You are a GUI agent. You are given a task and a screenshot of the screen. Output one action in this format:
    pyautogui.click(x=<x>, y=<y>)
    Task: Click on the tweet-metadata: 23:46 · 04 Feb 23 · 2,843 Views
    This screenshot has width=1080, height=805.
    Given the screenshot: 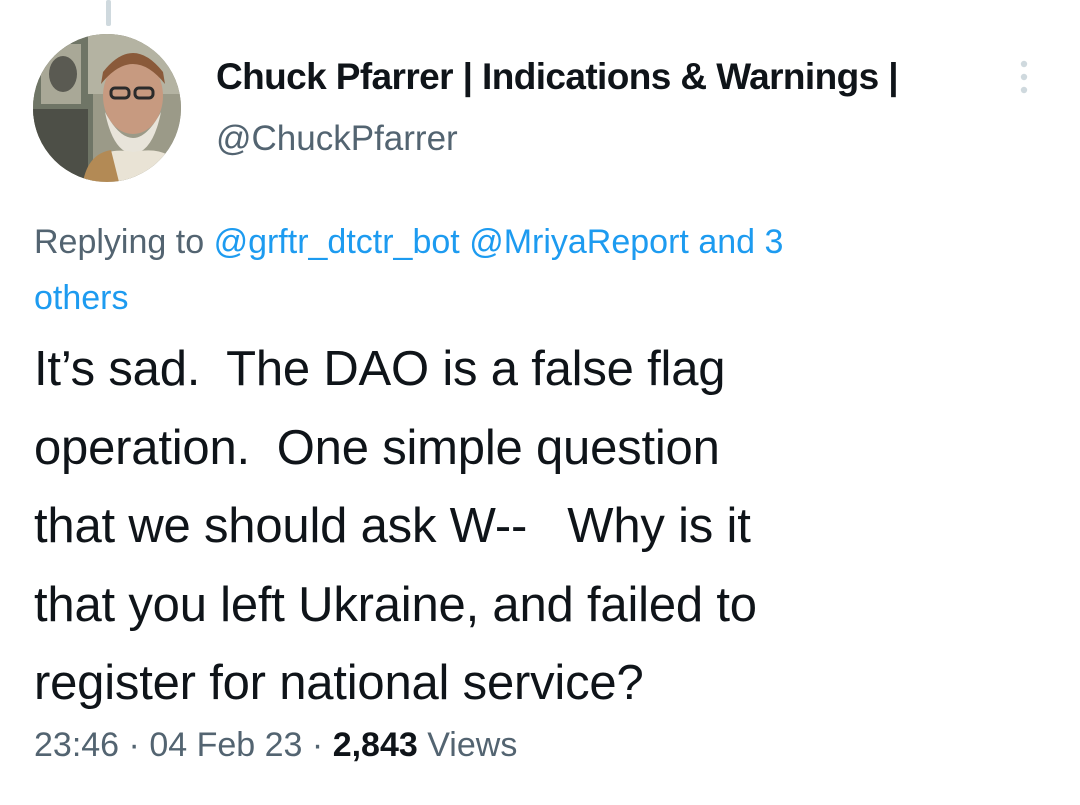 What is the action you would take?
    pyautogui.click(x=275, y=745)
    